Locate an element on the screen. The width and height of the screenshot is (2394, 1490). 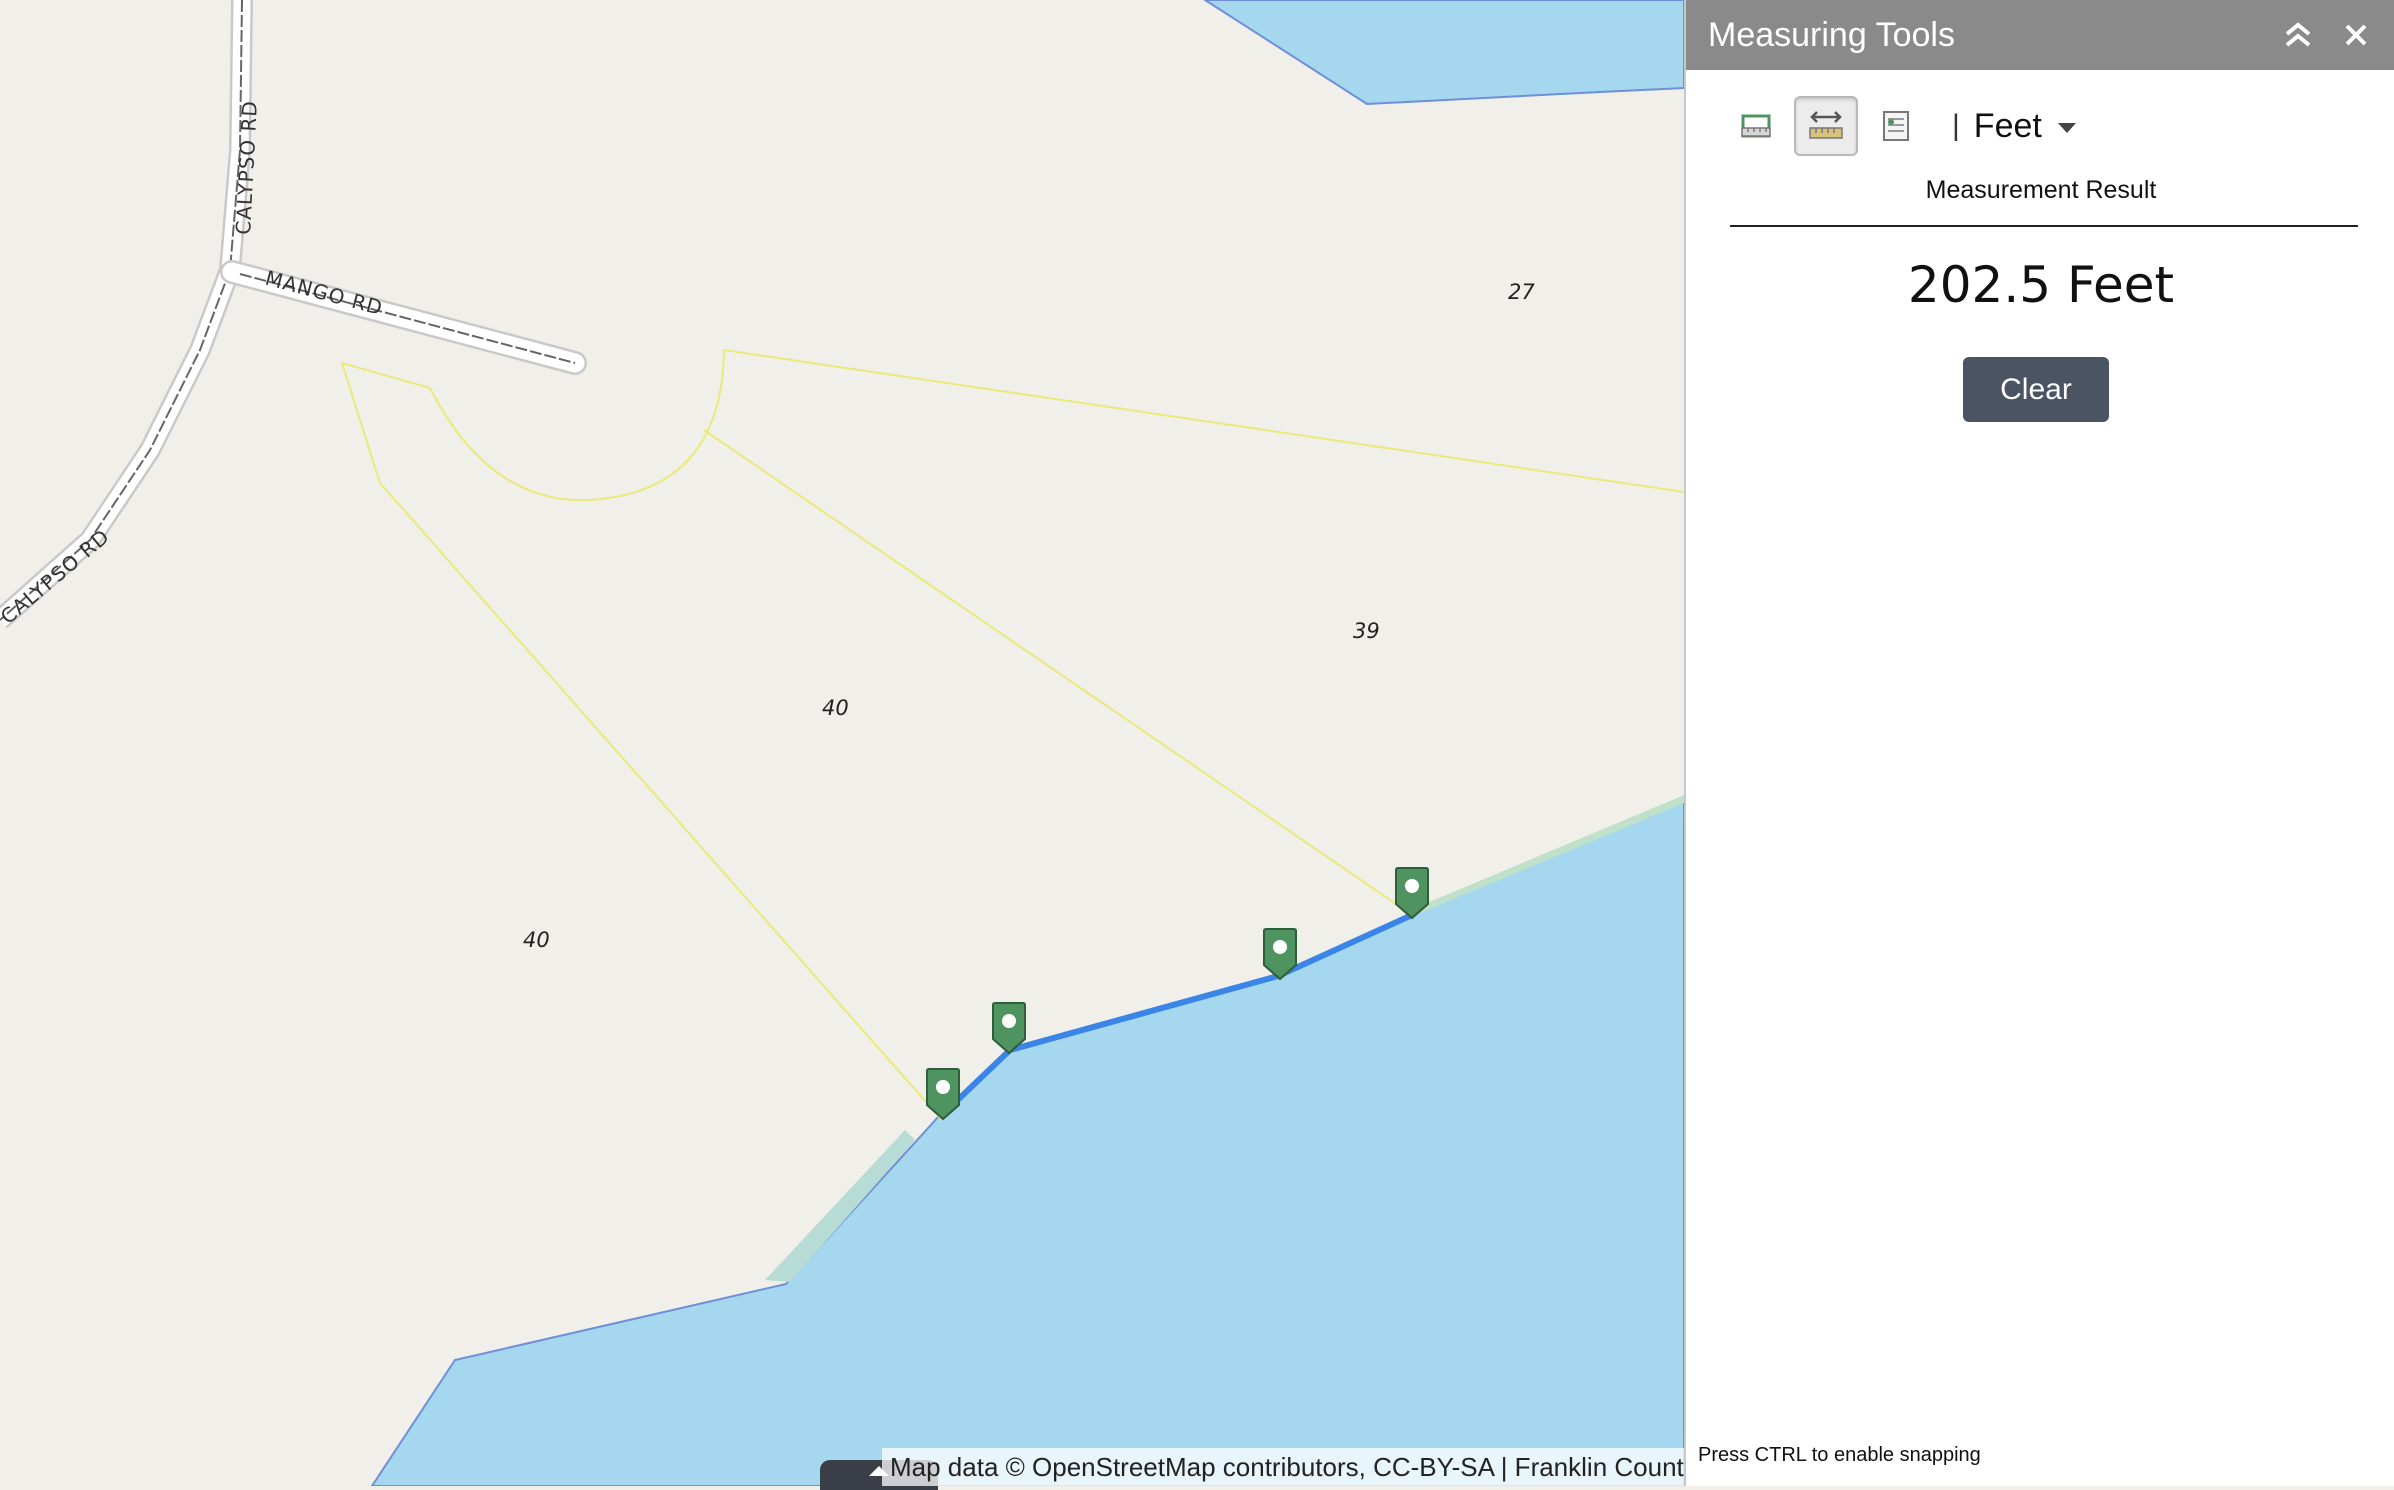
measure-toolbar: | Feet is located at coordinates (1900, 126).